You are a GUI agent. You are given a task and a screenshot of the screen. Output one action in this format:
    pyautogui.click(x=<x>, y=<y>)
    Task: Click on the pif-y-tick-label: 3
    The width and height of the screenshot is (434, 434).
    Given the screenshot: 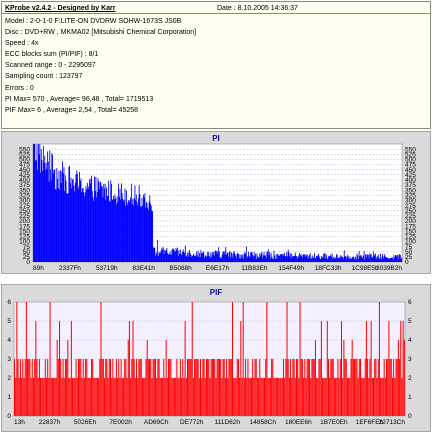 What is the action you would take?
    pyautogui.click(x=9, y=359)
    